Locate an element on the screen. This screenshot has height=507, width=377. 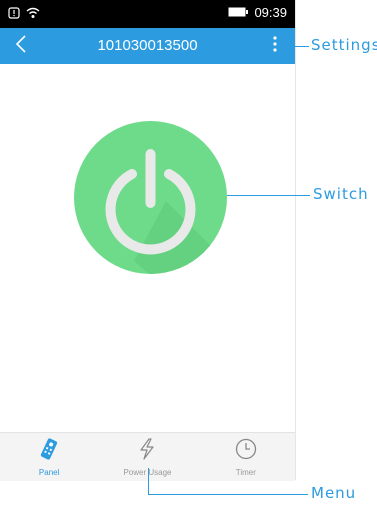
wifi-icon is located at coordinates (33, 15).